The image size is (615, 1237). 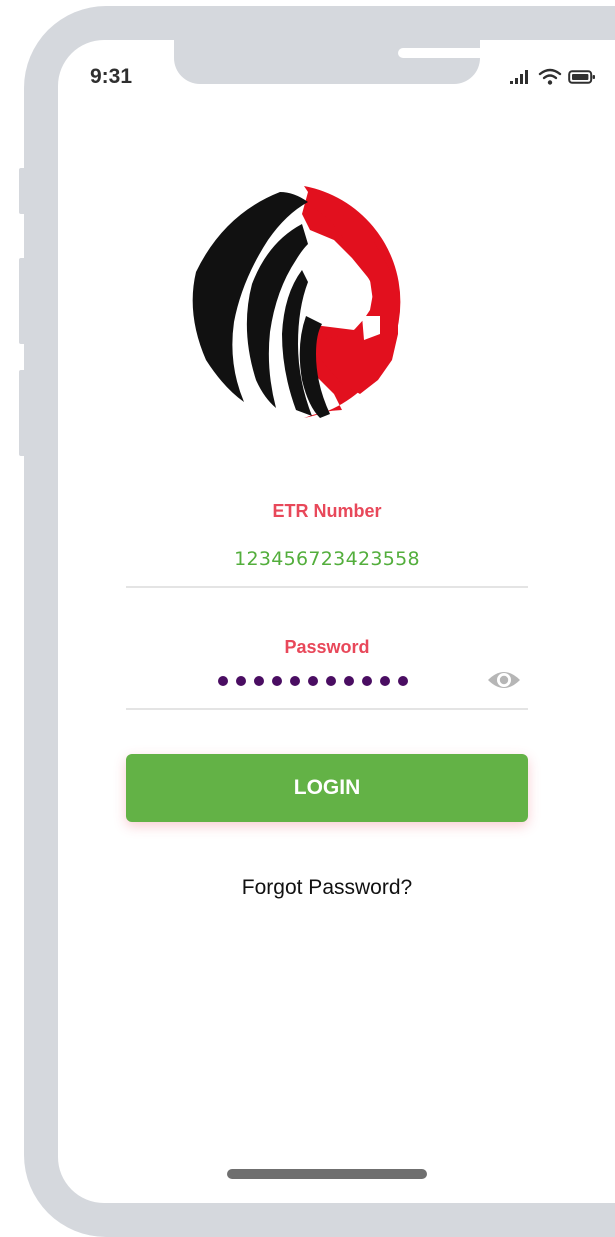 What do you see at coordinates (327, 888) in the screenshot?
I see `forgot-password-link: Forgot Password?` at bounding box center [327, 888].